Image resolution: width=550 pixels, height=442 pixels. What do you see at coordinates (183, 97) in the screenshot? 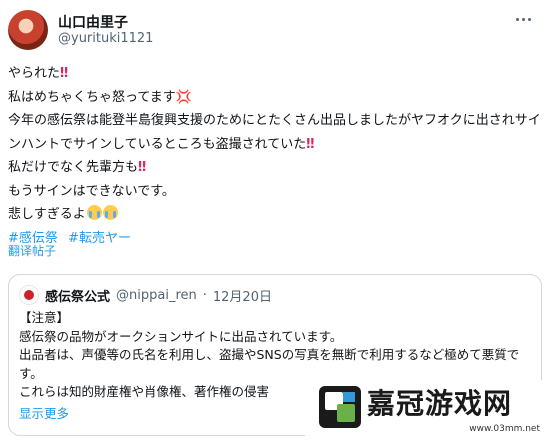
I see `anger-symbol-icon: 💢` at bounding box center [183, 97].